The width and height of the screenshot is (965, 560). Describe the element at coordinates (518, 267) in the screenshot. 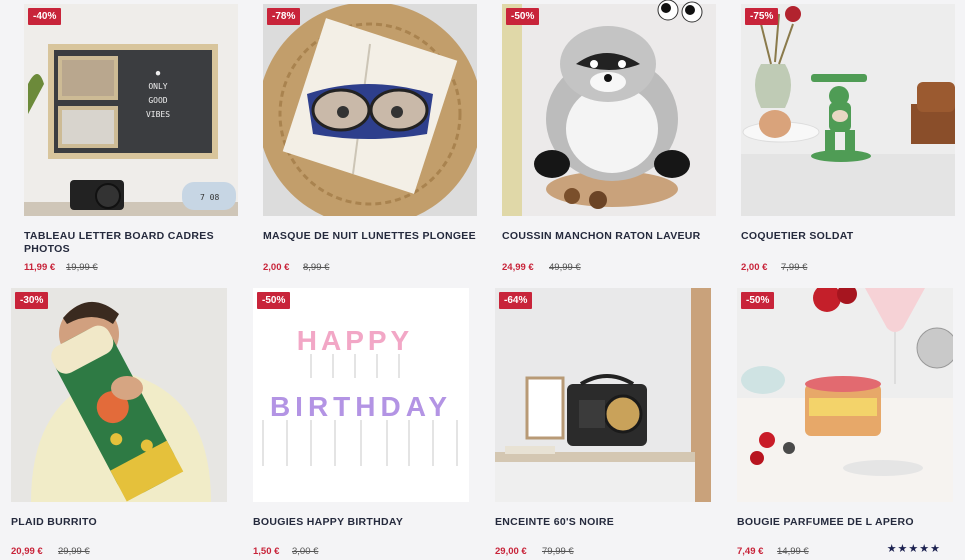

I see `product-price: 24,99 €` at that location.